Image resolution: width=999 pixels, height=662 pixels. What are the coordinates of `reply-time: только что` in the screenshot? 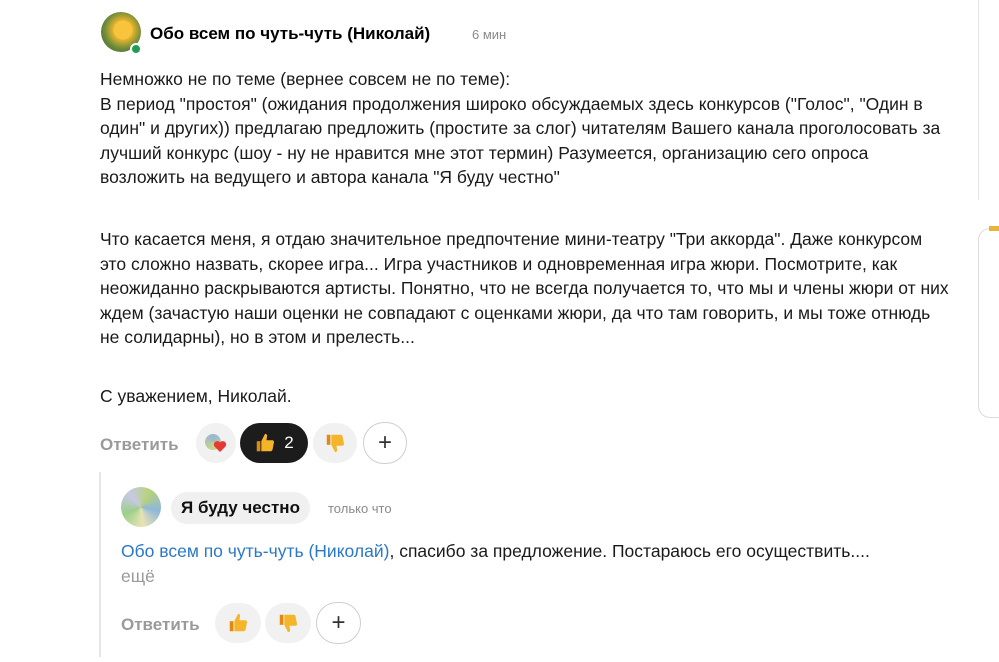 It's located at (360, 508).